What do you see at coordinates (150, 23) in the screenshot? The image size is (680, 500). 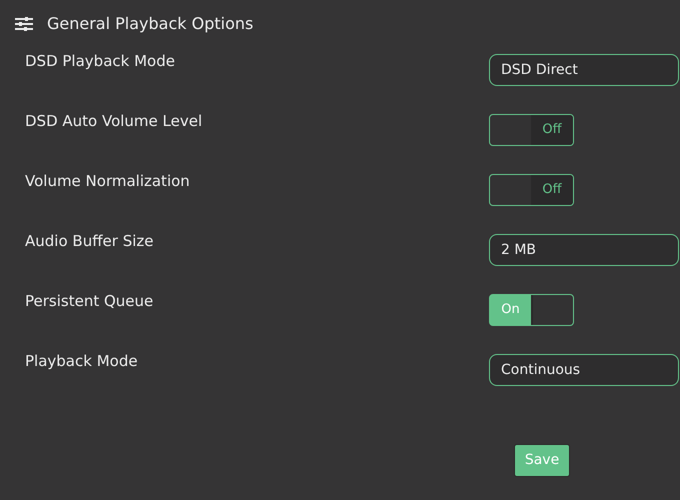 I see `section-title: General Playback Options` at bounding box center [150, 23].